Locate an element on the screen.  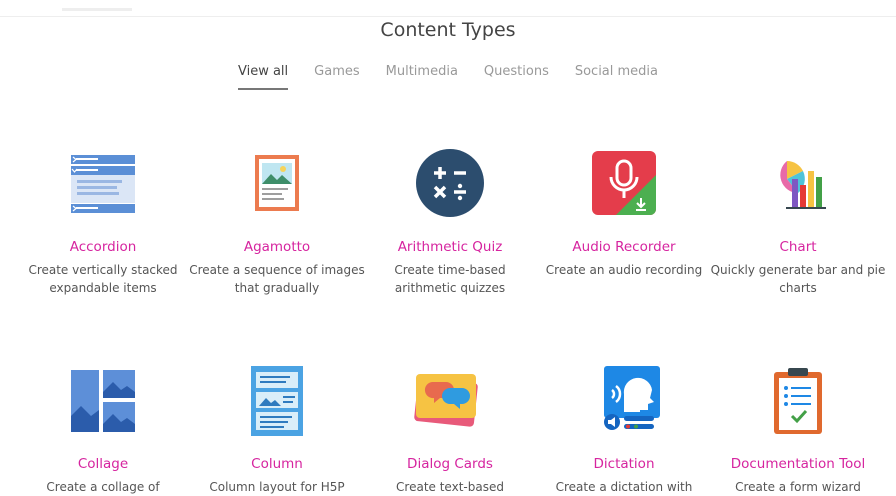
content-type-name: Audio Recorder is located at coordinates (624, 247).